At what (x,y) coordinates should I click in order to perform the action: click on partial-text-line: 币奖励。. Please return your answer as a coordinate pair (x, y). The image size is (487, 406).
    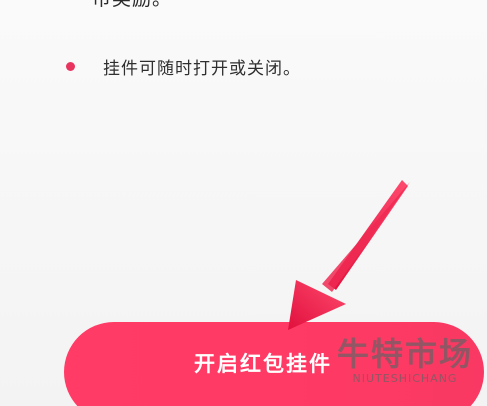
    Looking at the image, I should click on (132, 5).